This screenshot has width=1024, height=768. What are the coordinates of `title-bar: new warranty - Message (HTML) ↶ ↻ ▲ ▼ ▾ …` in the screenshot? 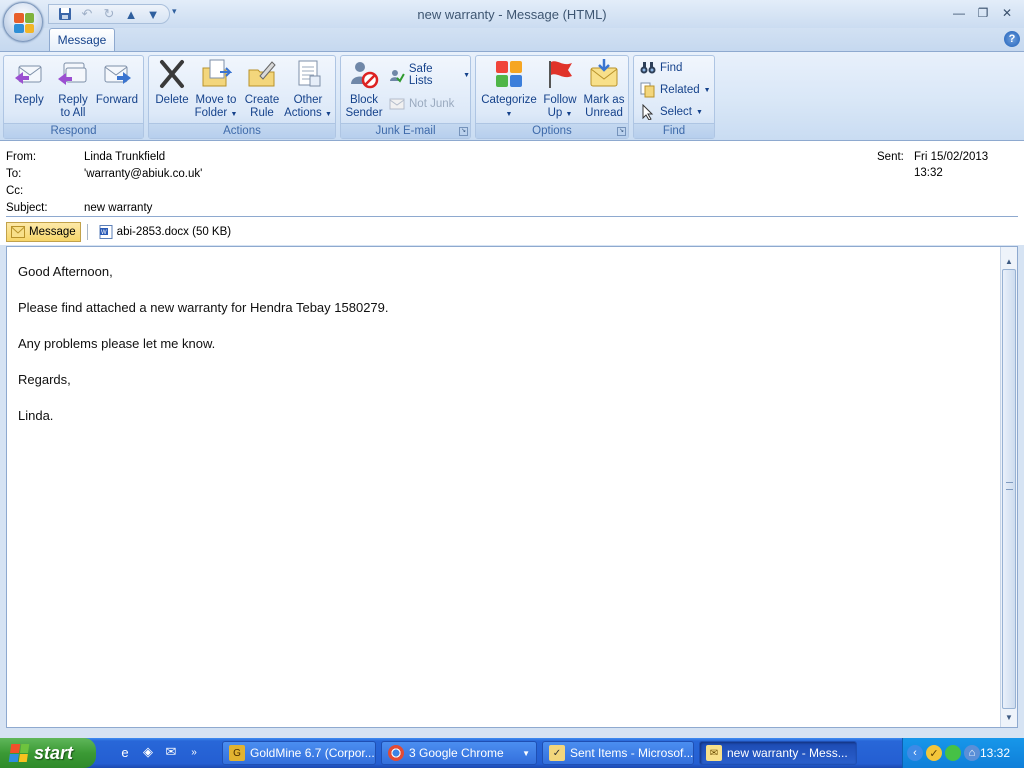 It's located at (512, 14).